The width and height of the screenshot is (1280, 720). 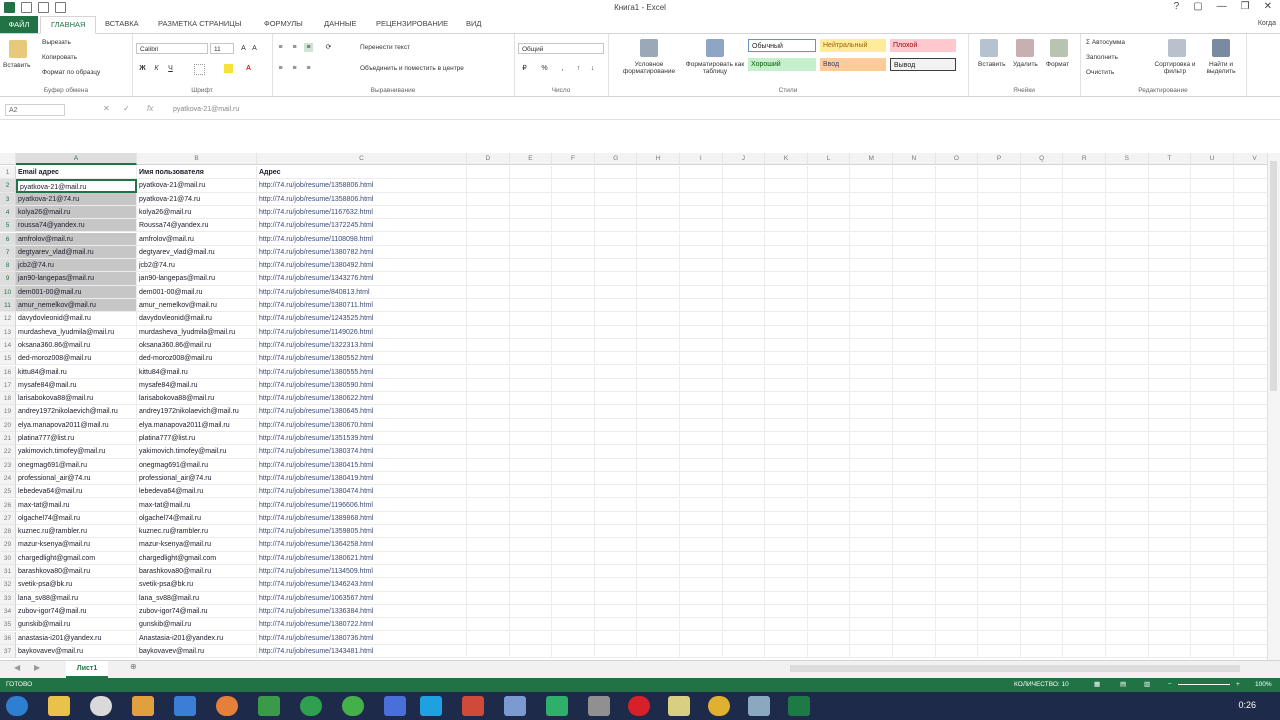 I want to click on column-header-K: K, so click(x=786, y=159).